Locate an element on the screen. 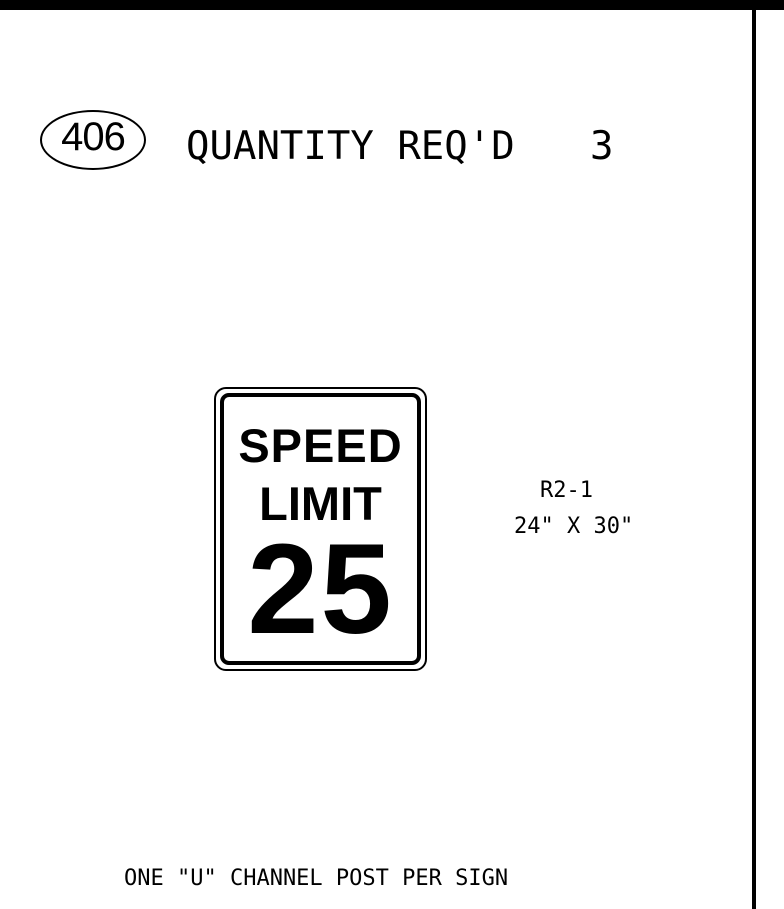 This screenshot has width=784, height=909. sheet-right-border is located at coordinates (754, 454).